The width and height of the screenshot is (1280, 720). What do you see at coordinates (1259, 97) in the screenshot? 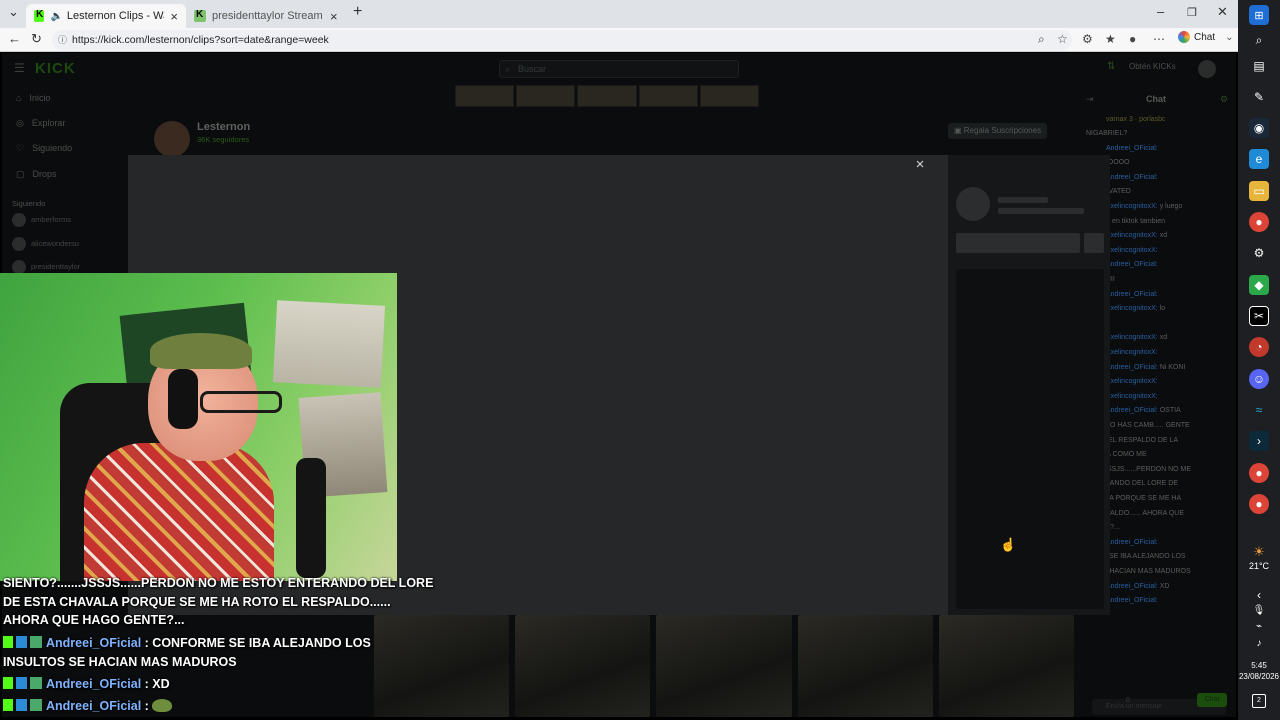
I see `pen-icon: ✎` at bounding box center [1259, 97].